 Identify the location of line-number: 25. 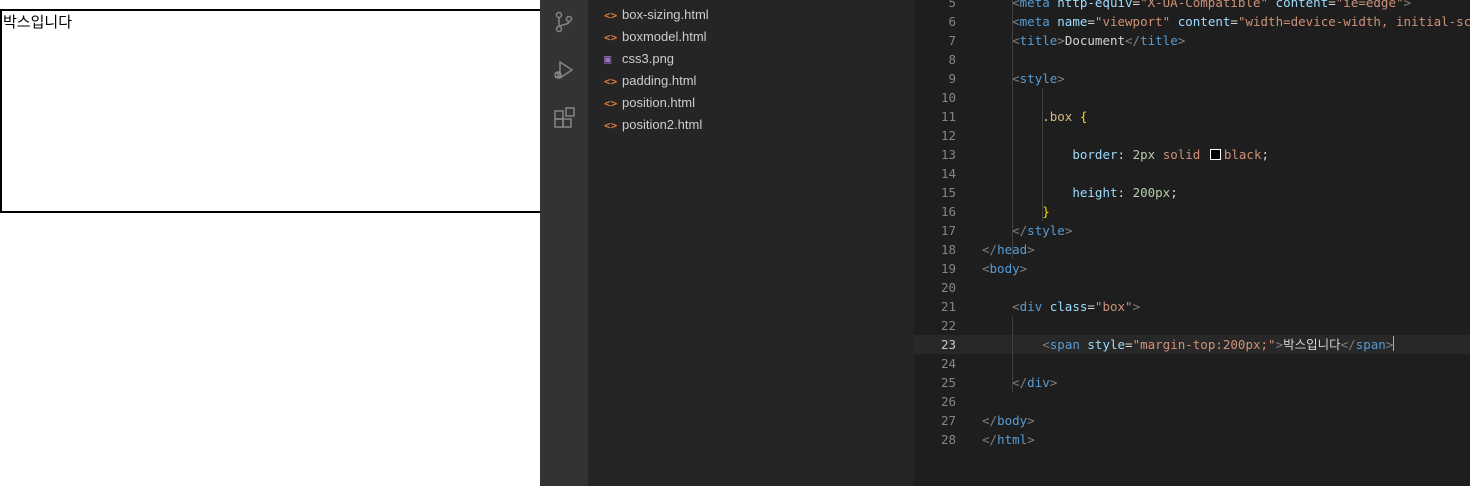
(948, 382).